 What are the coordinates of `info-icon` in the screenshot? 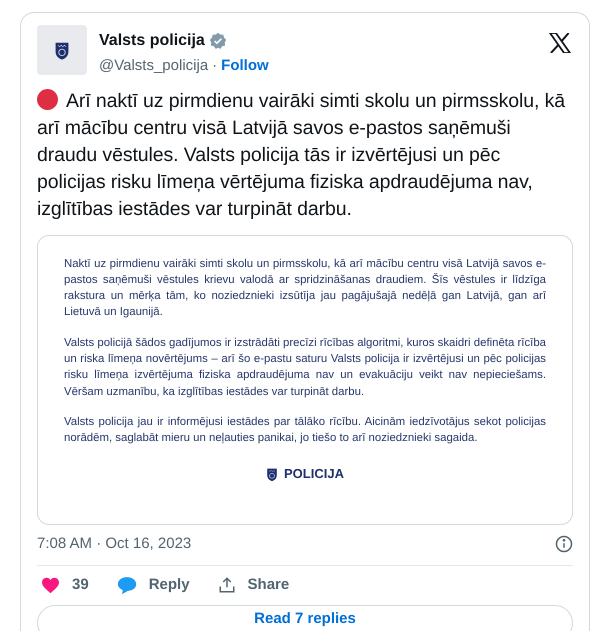 It's located at (564, 543).